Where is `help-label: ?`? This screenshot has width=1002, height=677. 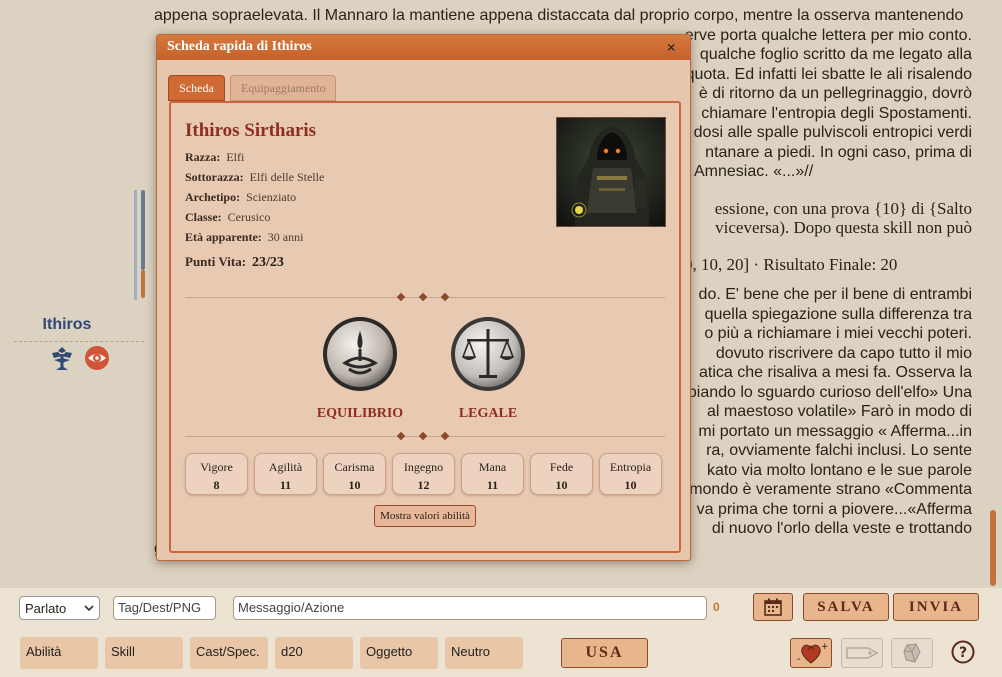 help-label: ? is located at coordinates (963, 653).